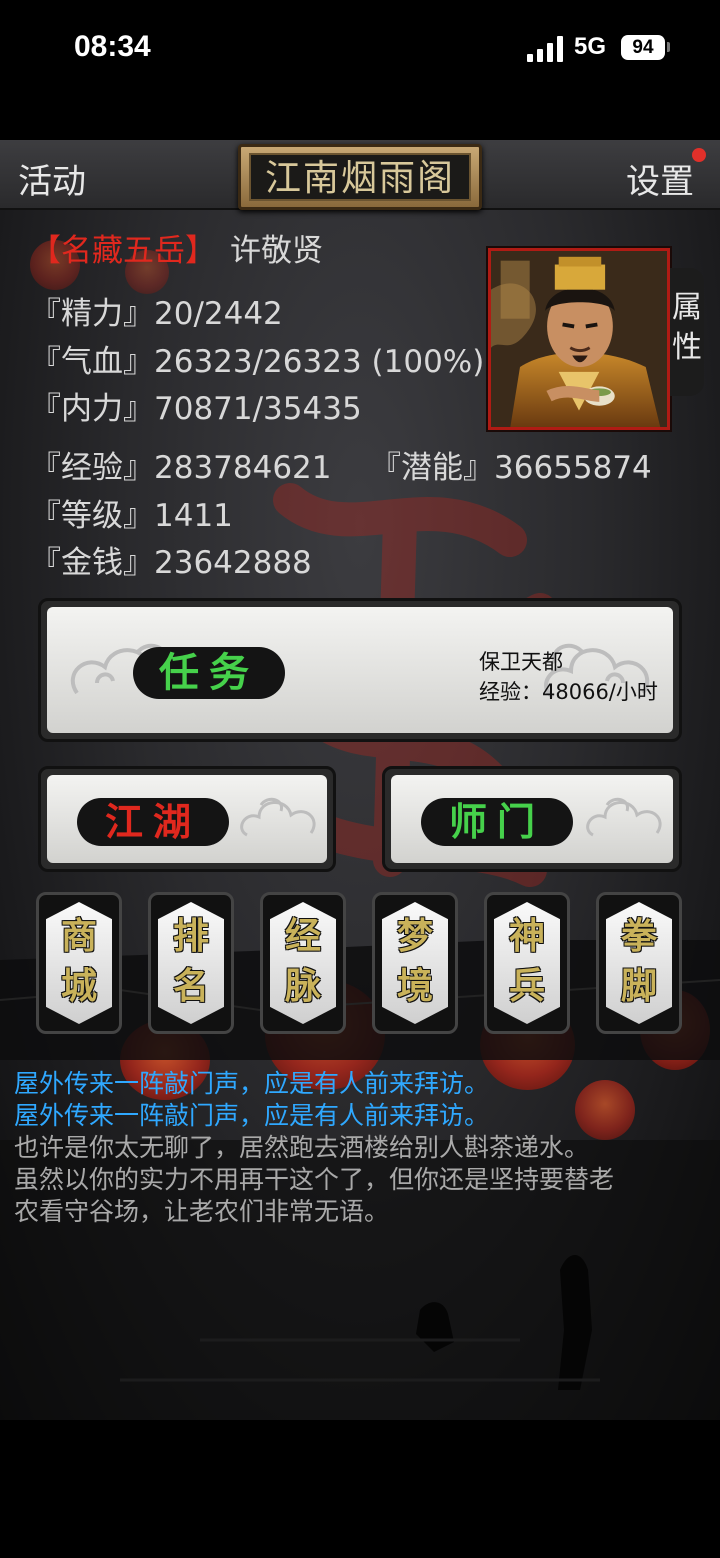  I want to click on stat-level: 『等级』1411, so click(131, 512).